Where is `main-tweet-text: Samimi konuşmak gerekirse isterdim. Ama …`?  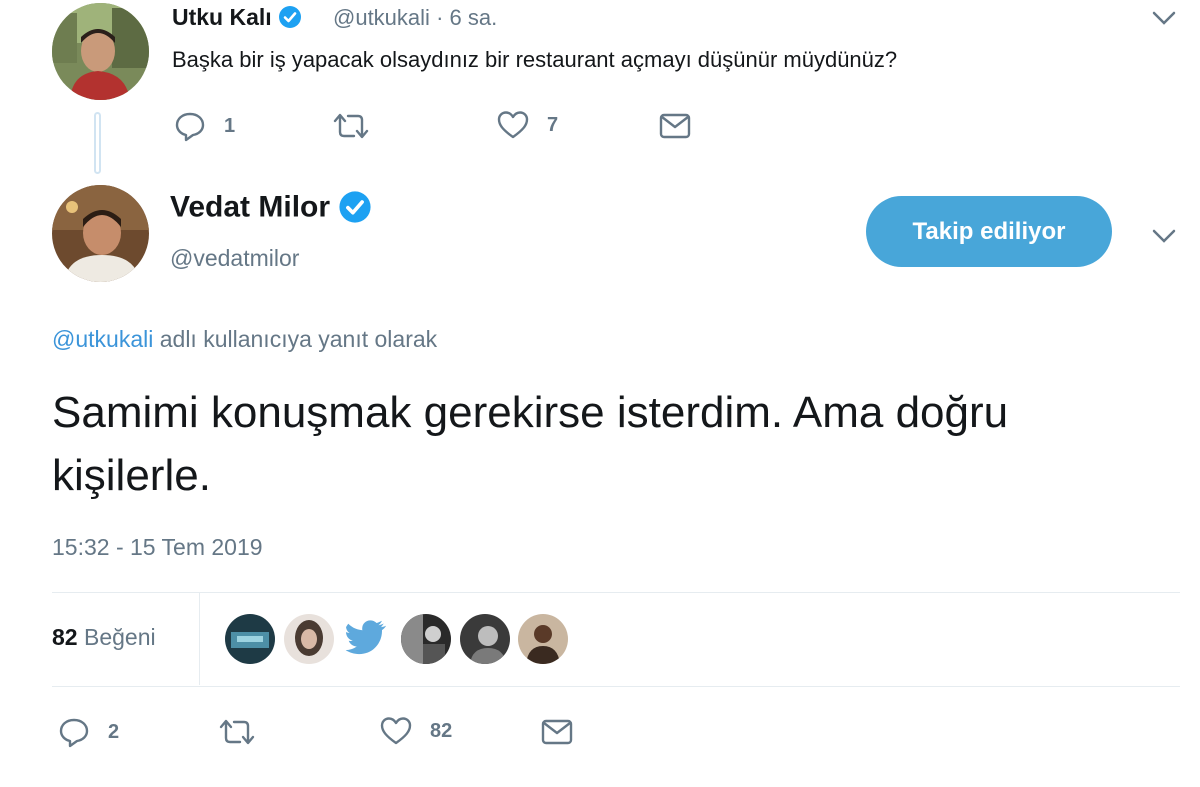
main-tweet-text: Samimi konuşmak gerekirse isterdim. Ama … is located at coordinates (530, 444).